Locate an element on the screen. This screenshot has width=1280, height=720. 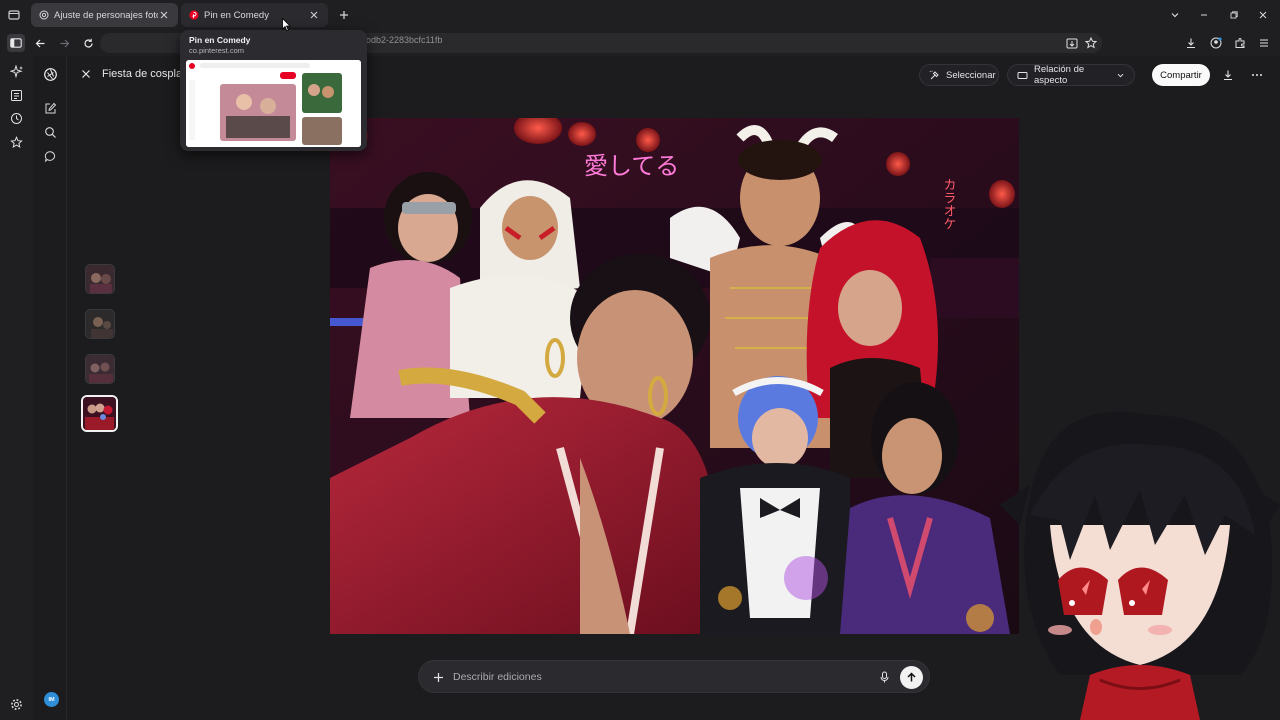
profile-icon is located at coordinates (1216, 43).